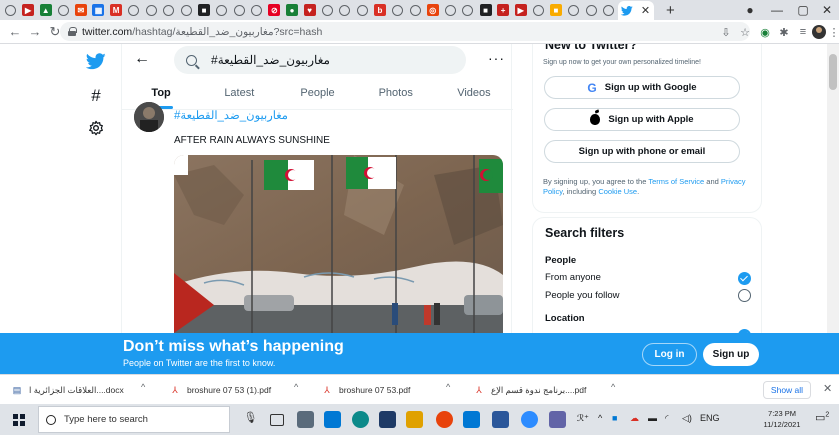  Describe the element at coordinates (667, 418) in the screenshot. I see `wifi-icon: ◜` at that location.